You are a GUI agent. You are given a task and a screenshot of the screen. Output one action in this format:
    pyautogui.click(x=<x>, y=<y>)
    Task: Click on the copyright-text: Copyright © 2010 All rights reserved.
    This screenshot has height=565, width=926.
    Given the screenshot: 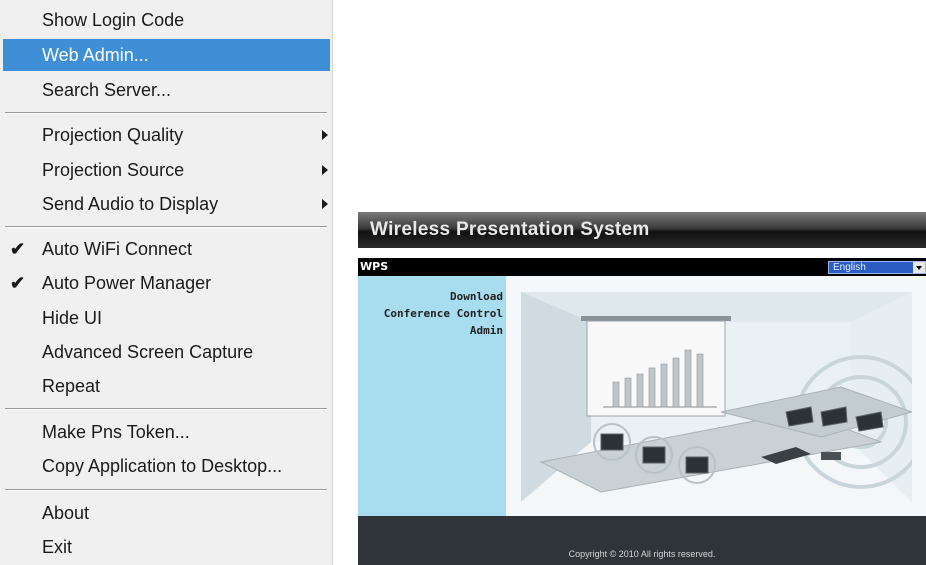 What is the action you would take?
    pyautogui.click(x=642, y=554)
    